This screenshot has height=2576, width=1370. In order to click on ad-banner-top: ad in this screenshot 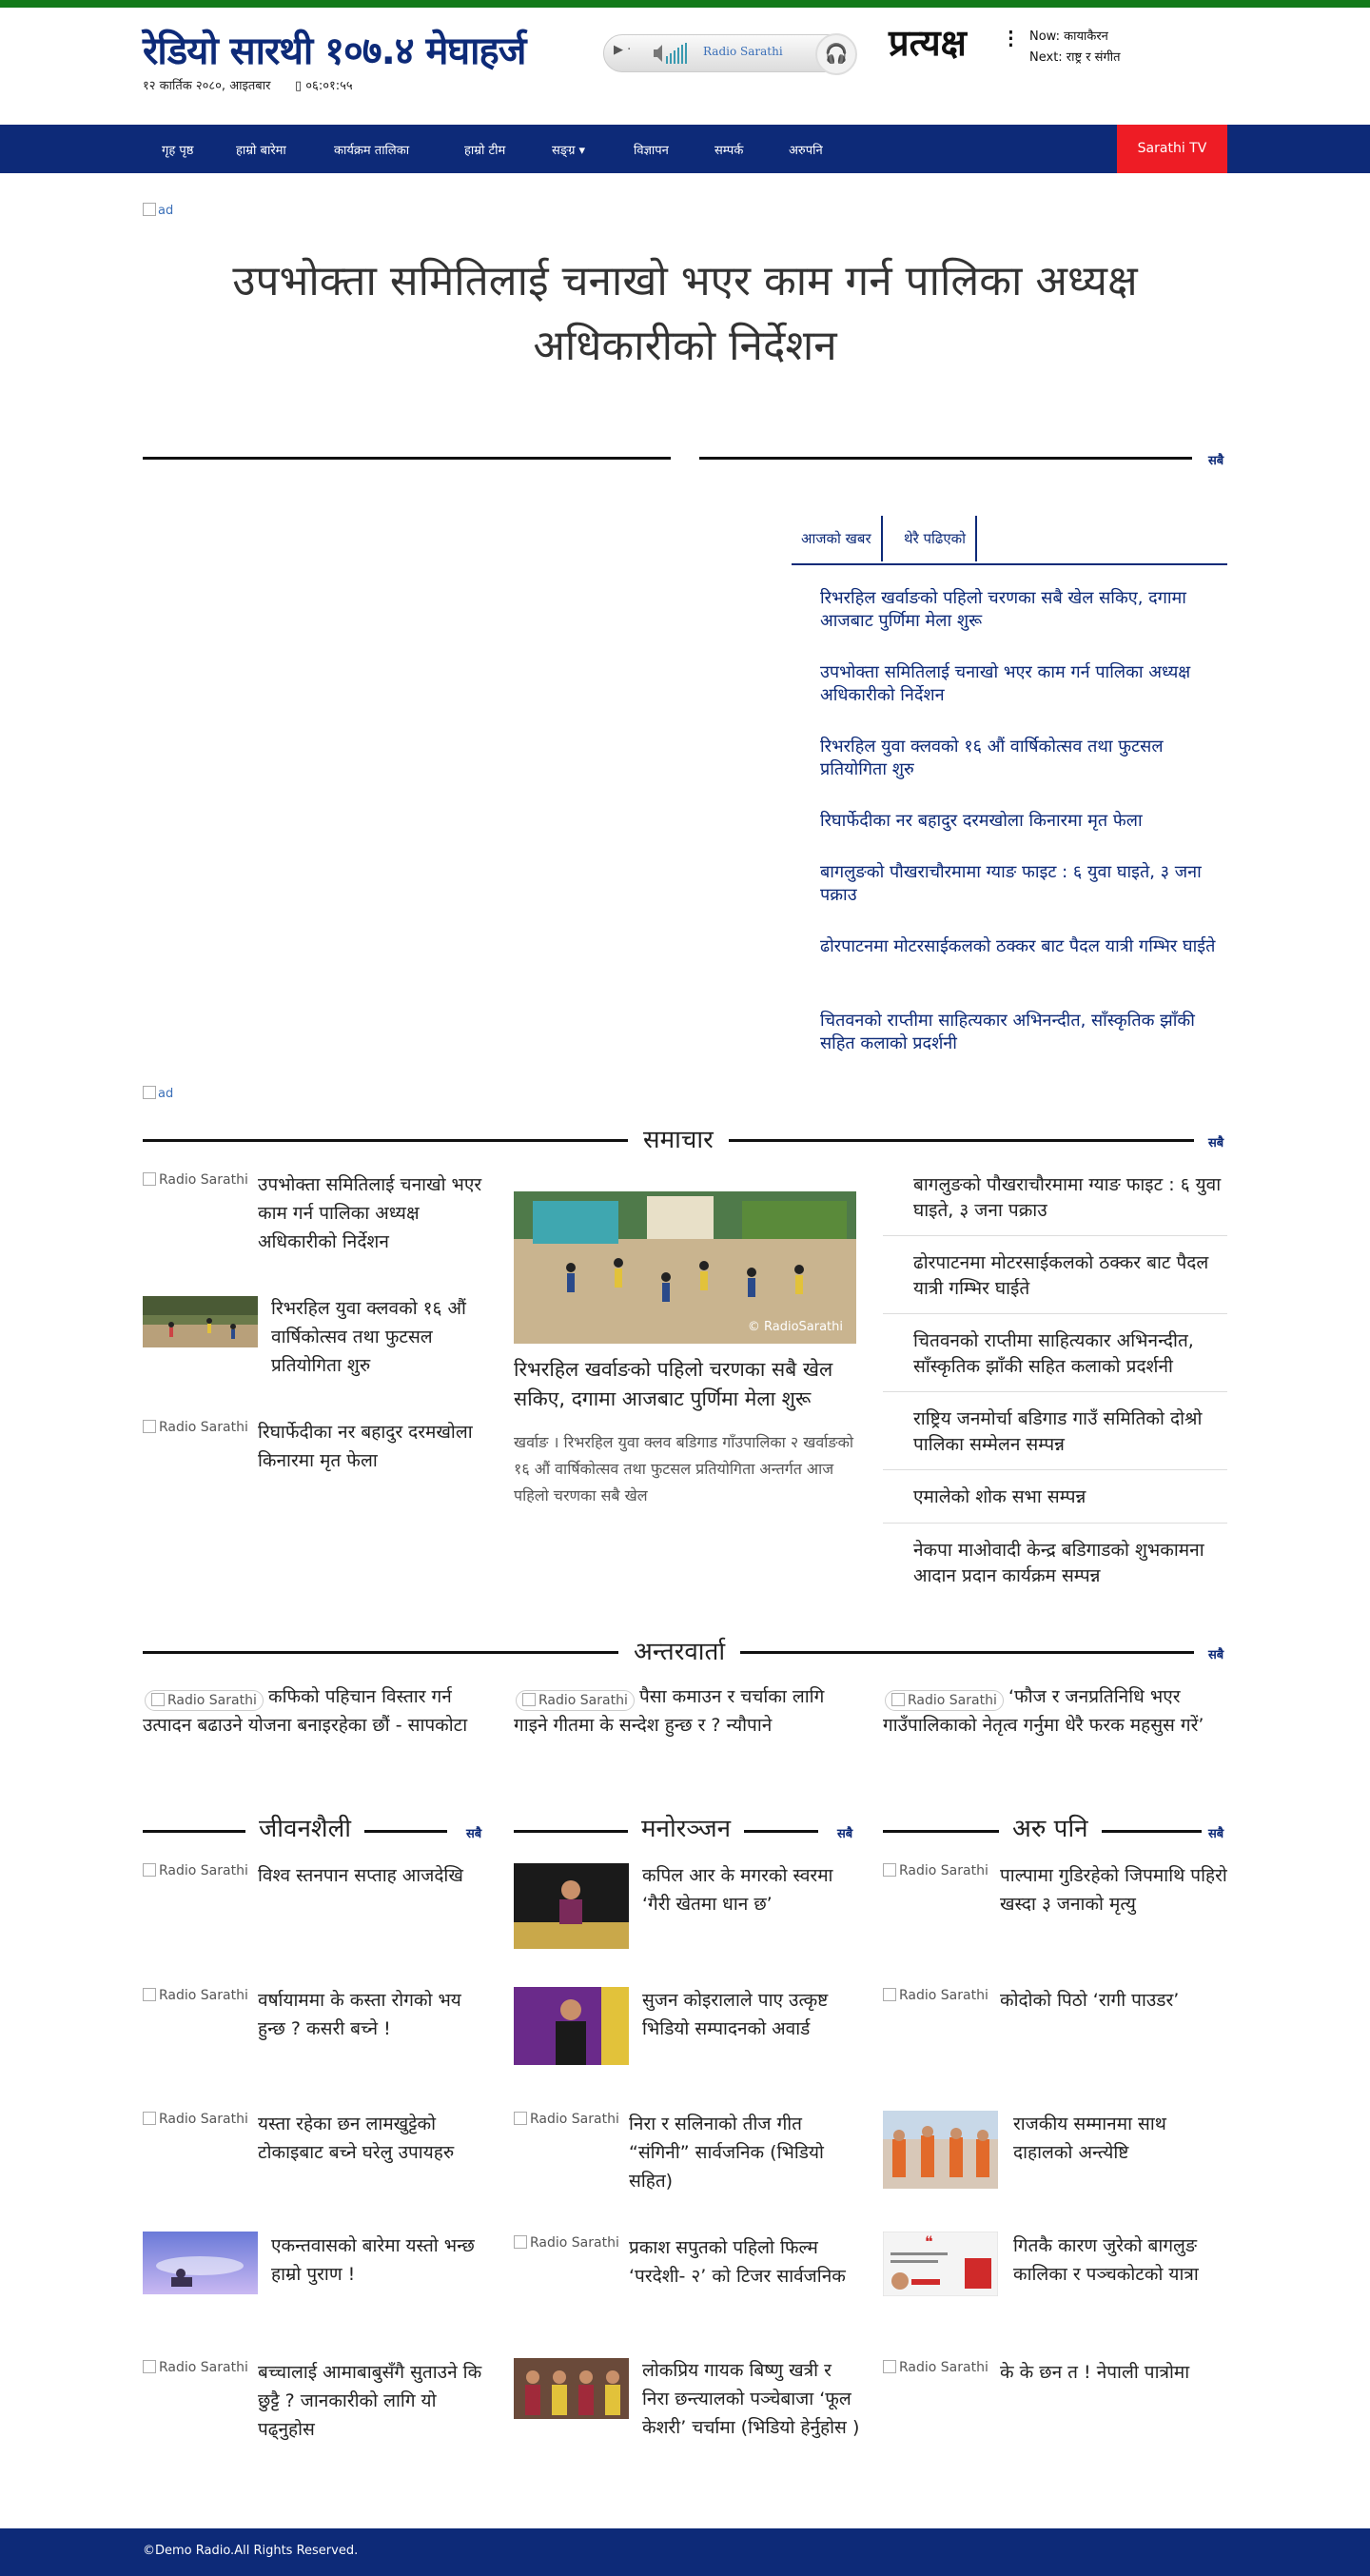, I will do `click(158, 210)`.